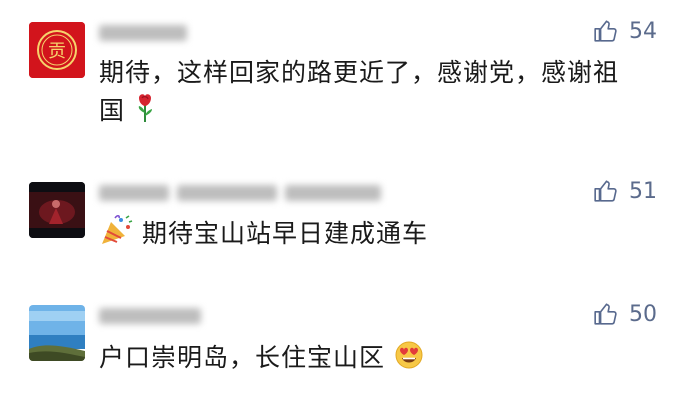  I want to click on comment-body: 户口崇明岛，长住宝山区, so click(242, 357).